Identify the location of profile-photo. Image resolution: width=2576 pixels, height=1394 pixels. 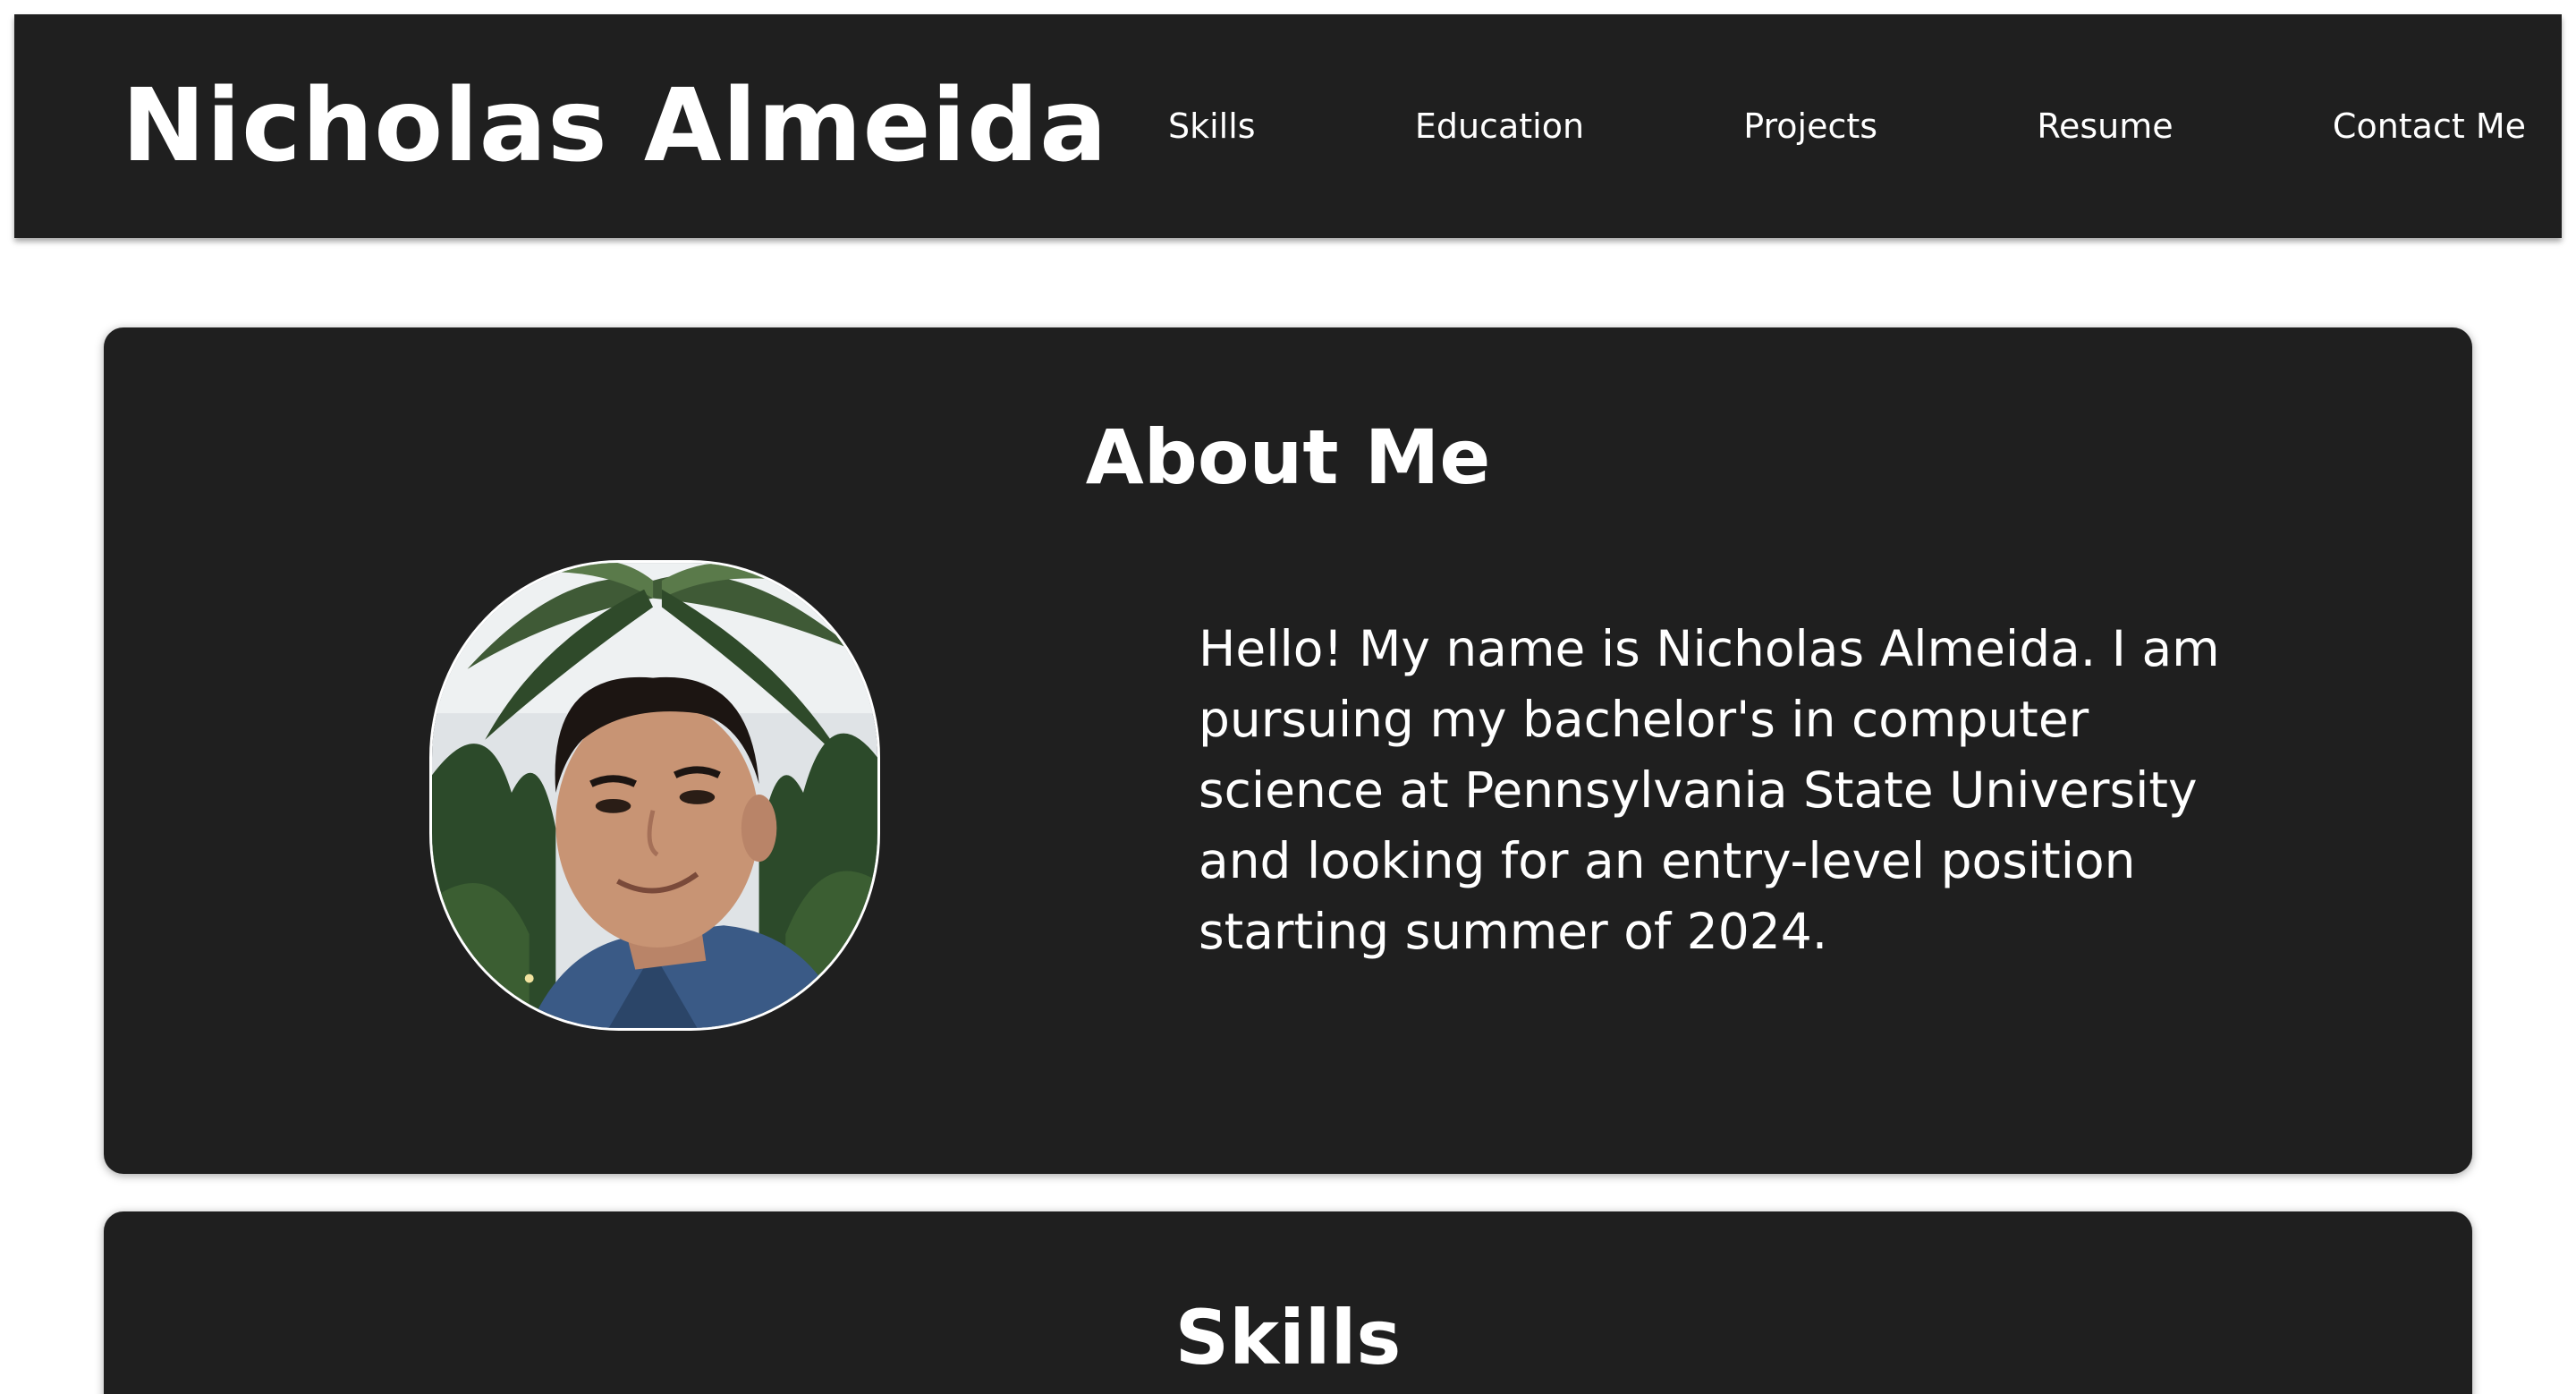
(654, 795).